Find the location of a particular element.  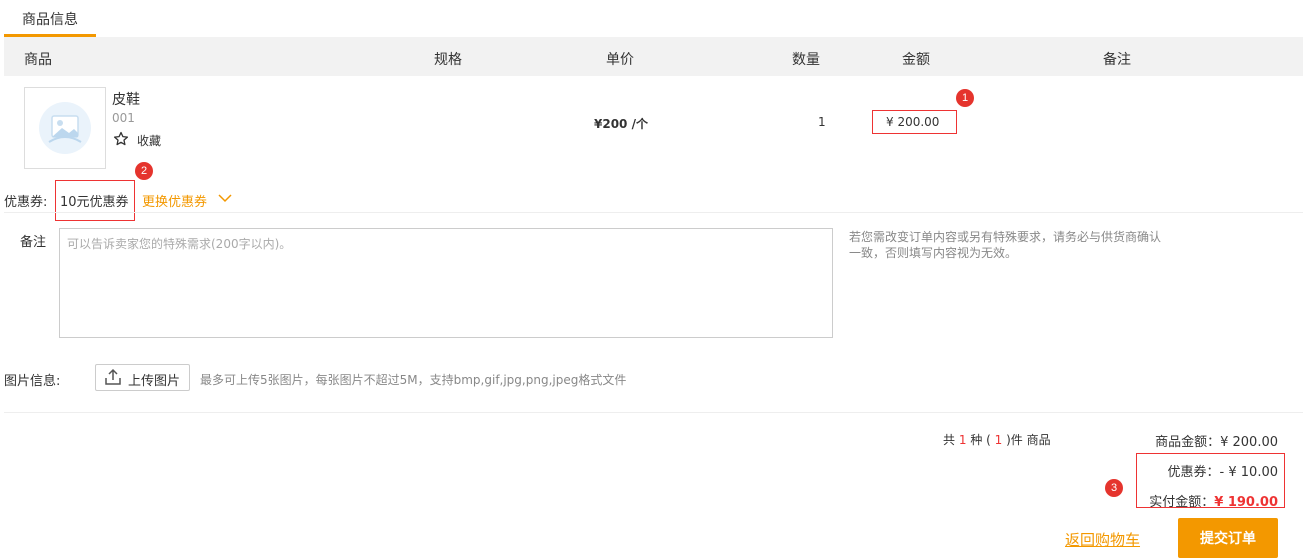

coupon-deduct-value: ¥ 10.00 is located at coordinates (1253, 472).